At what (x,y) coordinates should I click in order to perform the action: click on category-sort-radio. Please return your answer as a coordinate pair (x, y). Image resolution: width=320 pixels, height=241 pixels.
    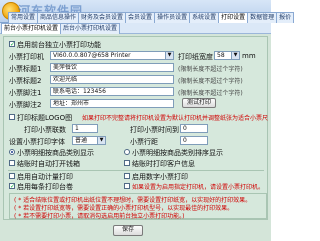
    Looking at the image, I should click on (127, 152).